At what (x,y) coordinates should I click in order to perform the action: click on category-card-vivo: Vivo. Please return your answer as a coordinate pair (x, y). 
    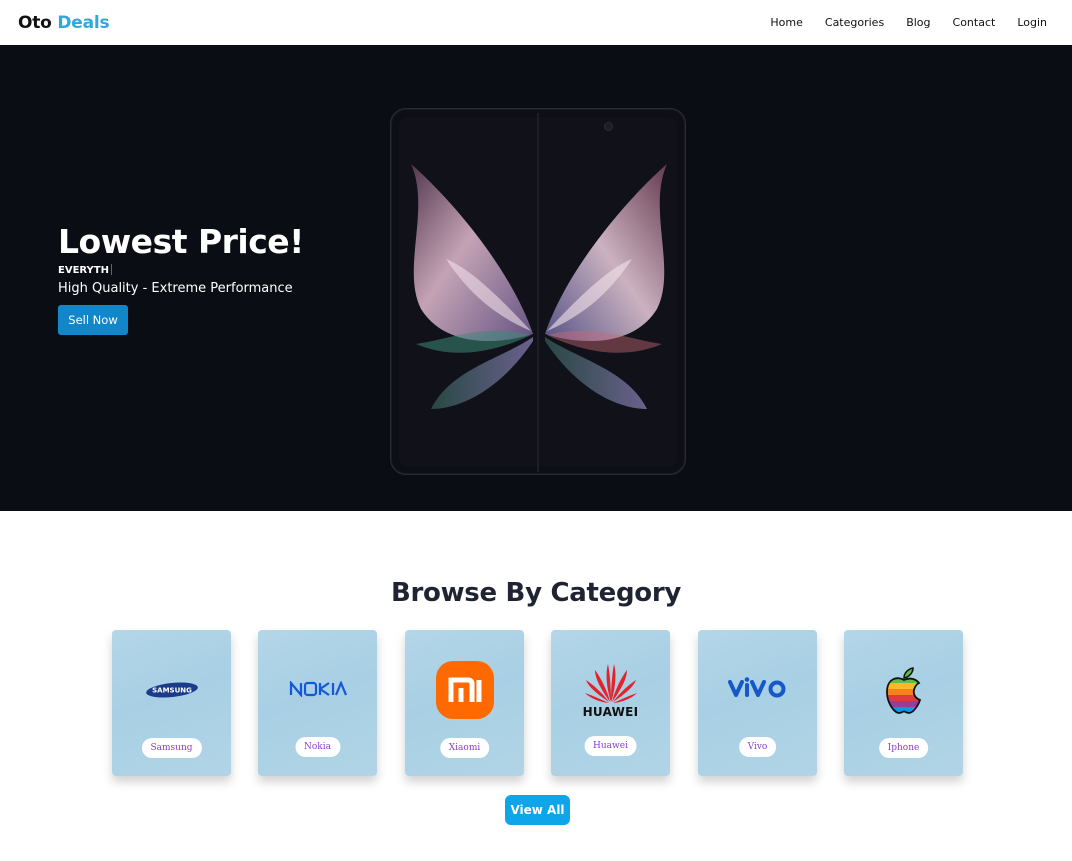
    Looking at the image, I should click on (757, 703).